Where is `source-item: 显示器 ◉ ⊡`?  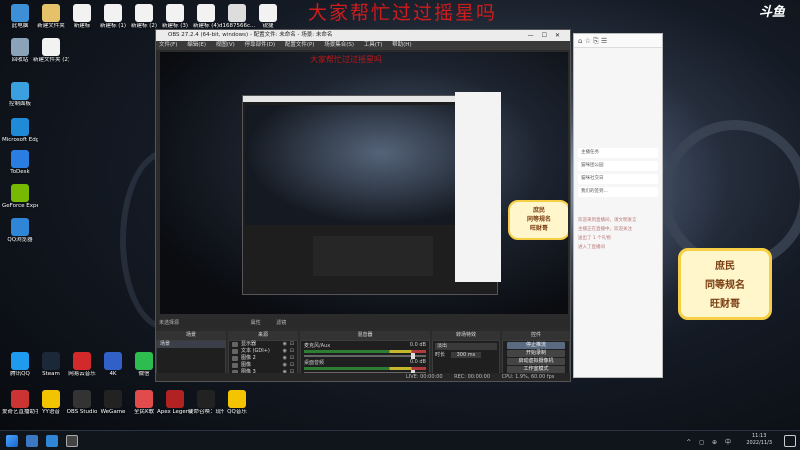 source-item: 显示器 ◉ ⊡ is located at coordinates (263, 344).